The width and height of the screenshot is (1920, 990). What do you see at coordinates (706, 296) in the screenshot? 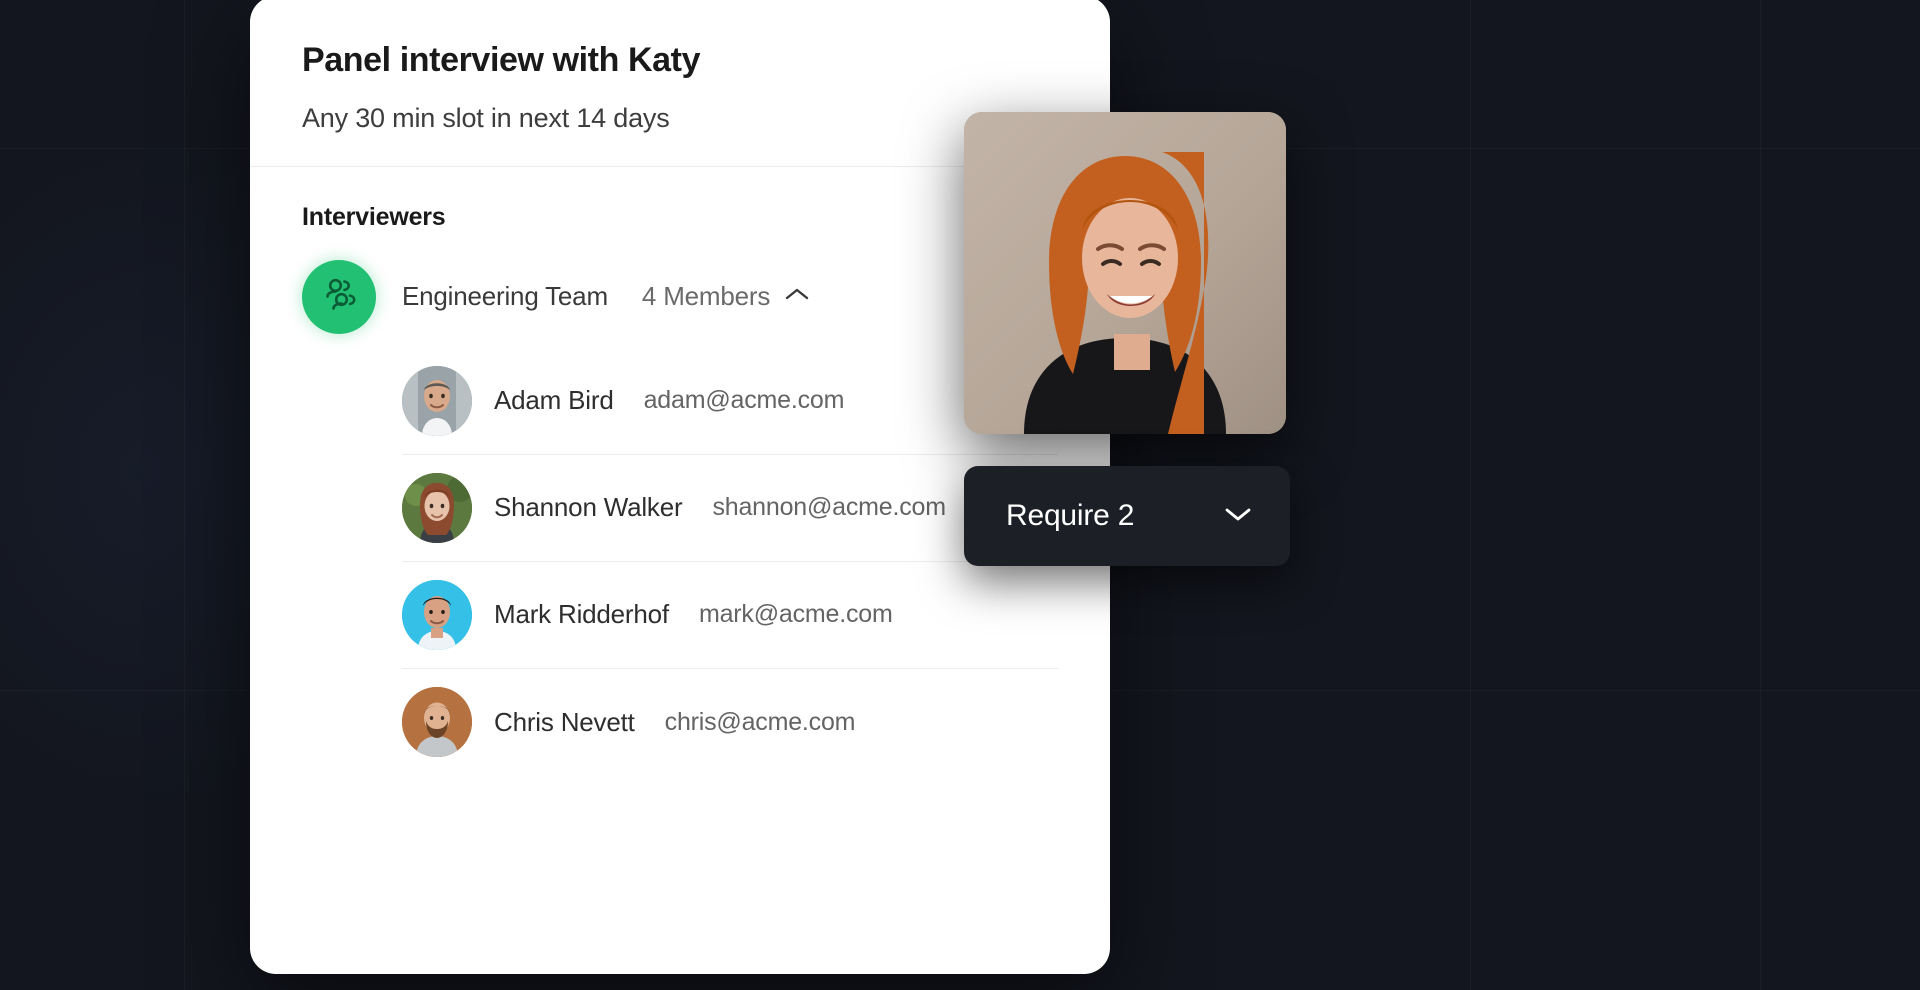
I see `team-members-count: 4 Members` at bounding box center [706, 296].